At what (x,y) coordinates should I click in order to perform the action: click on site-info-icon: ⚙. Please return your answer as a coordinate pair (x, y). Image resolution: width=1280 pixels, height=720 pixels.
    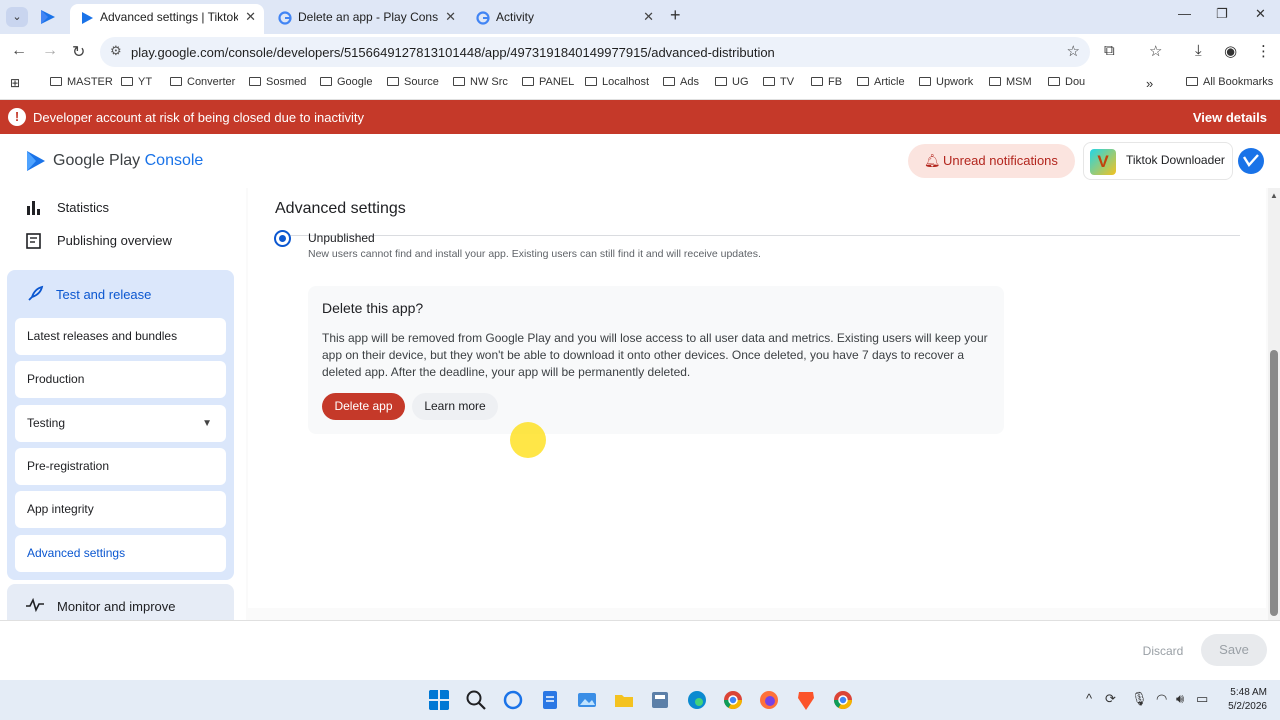
    Looking at the image, I should click on (116, 51).